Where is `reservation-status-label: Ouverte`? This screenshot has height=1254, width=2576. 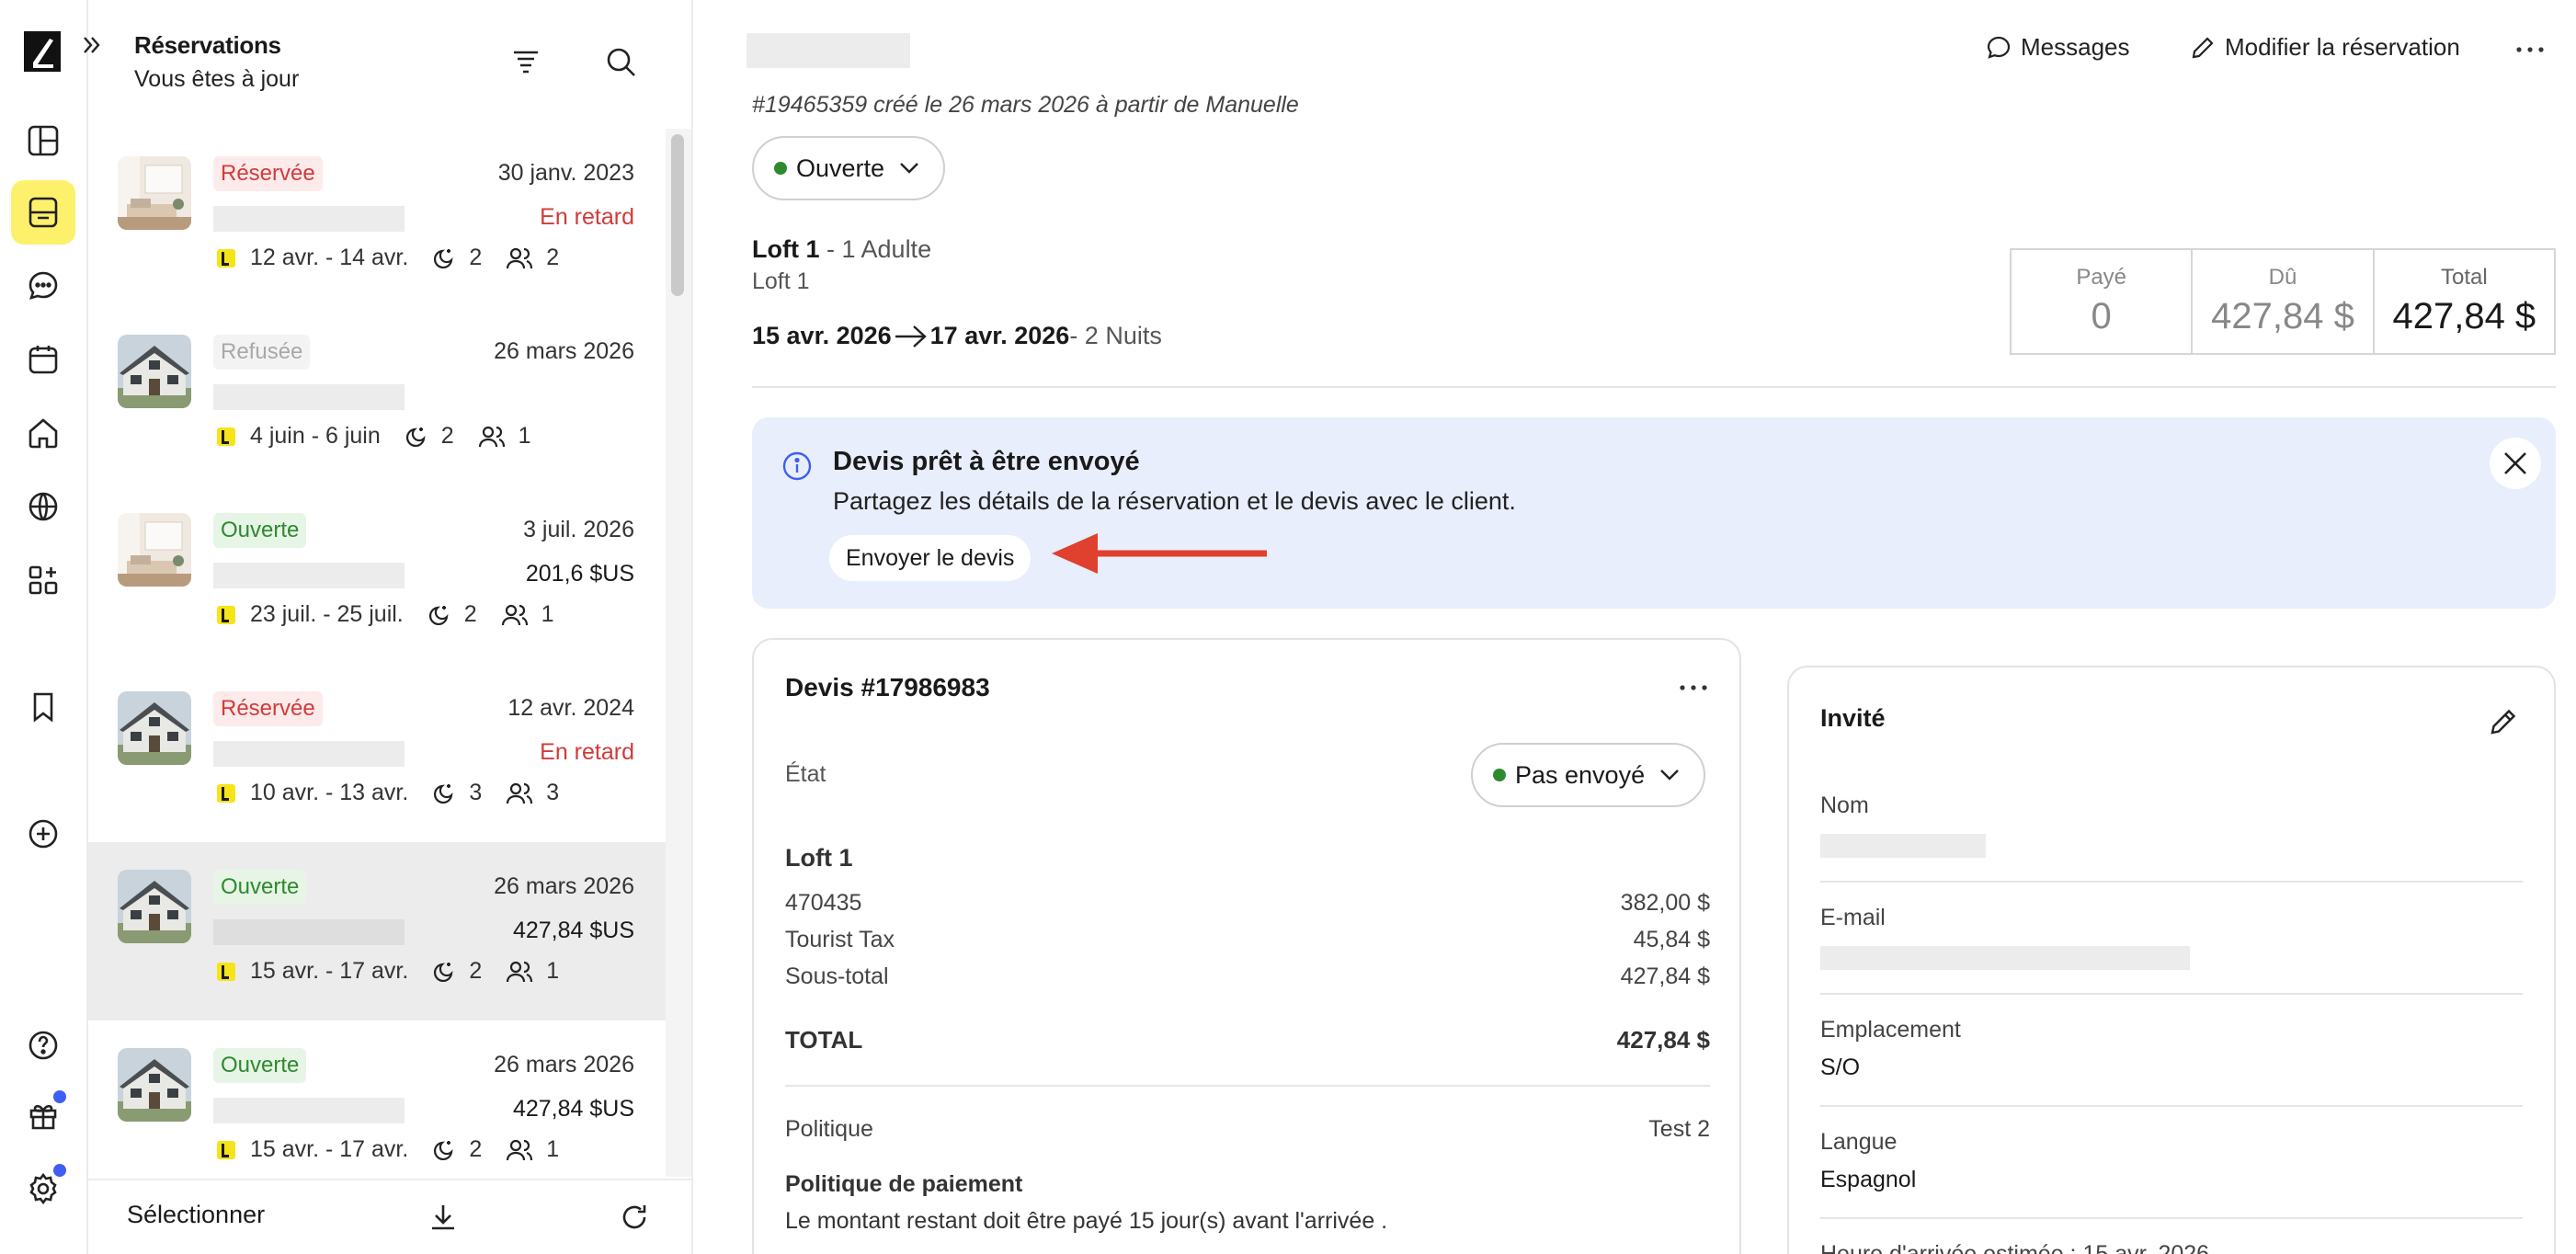 reservation-status-label: Ouverte is located at coordinates (840, 168).